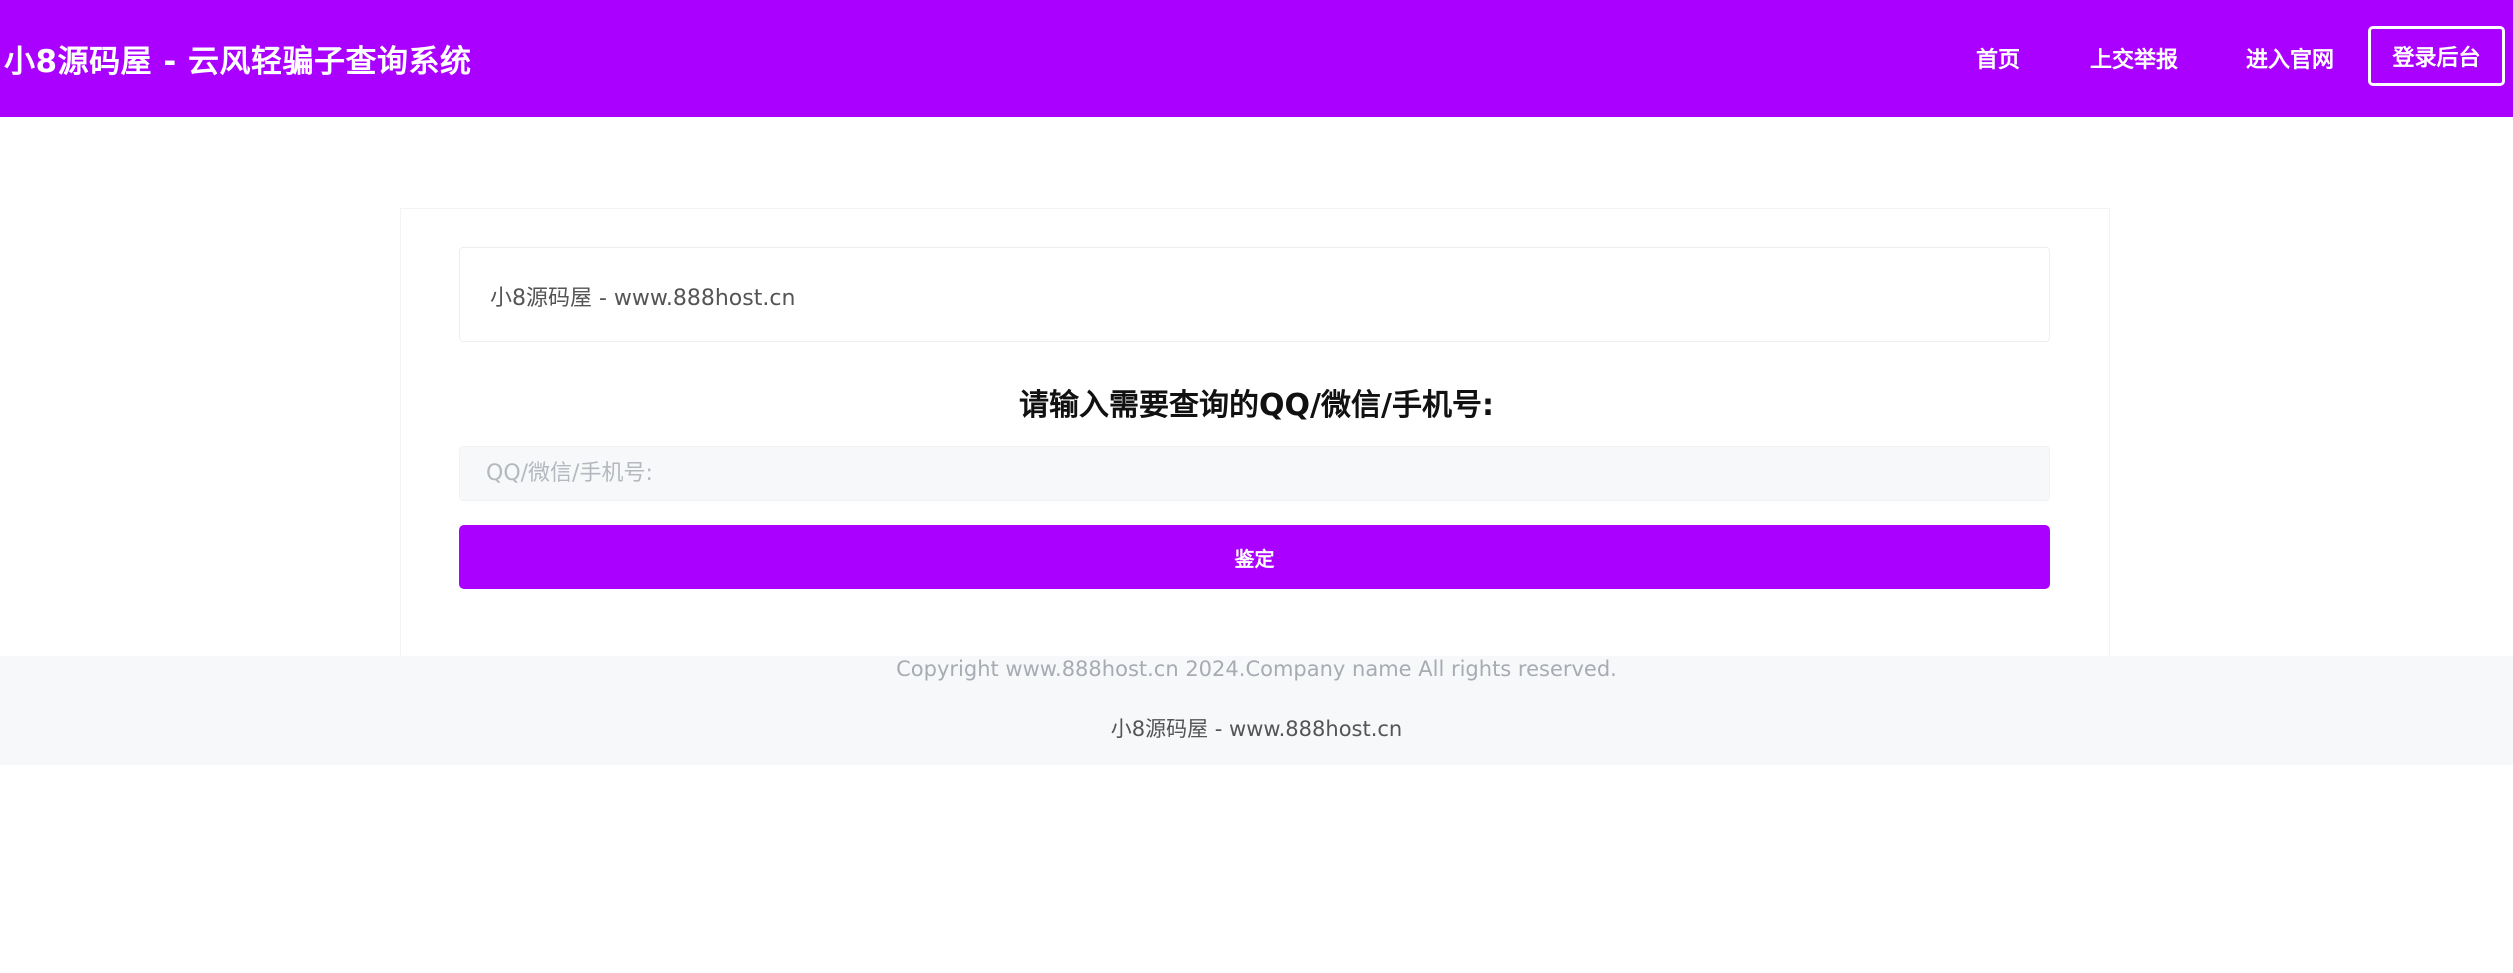 This screenshot has width=2513, height=973. What do you see at coordinates (643, 298) in the screenshot?
I see `notice-text: 小8源码屋 - www.888host.cn` at bounding box center [643, 298].